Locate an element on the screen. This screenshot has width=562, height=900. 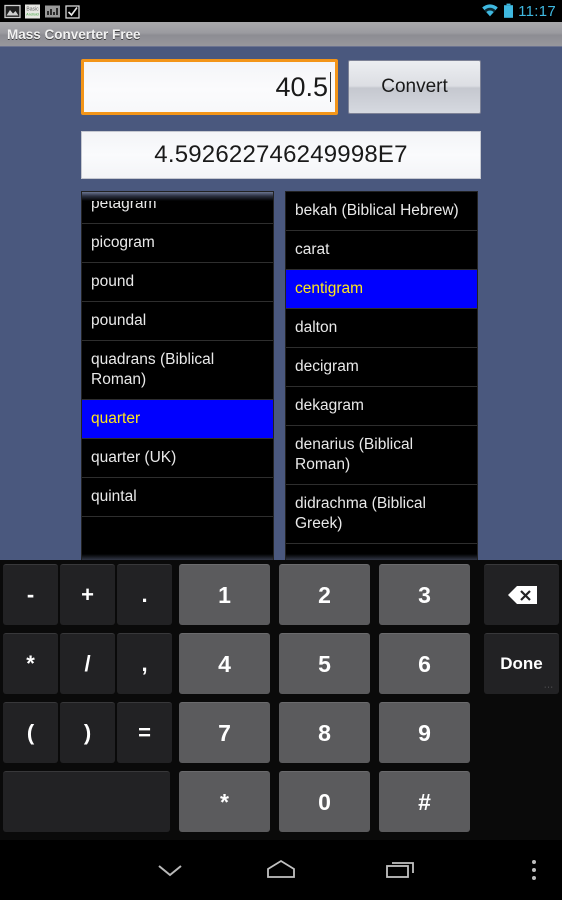
home-icon is located at coordinates (281, 870).